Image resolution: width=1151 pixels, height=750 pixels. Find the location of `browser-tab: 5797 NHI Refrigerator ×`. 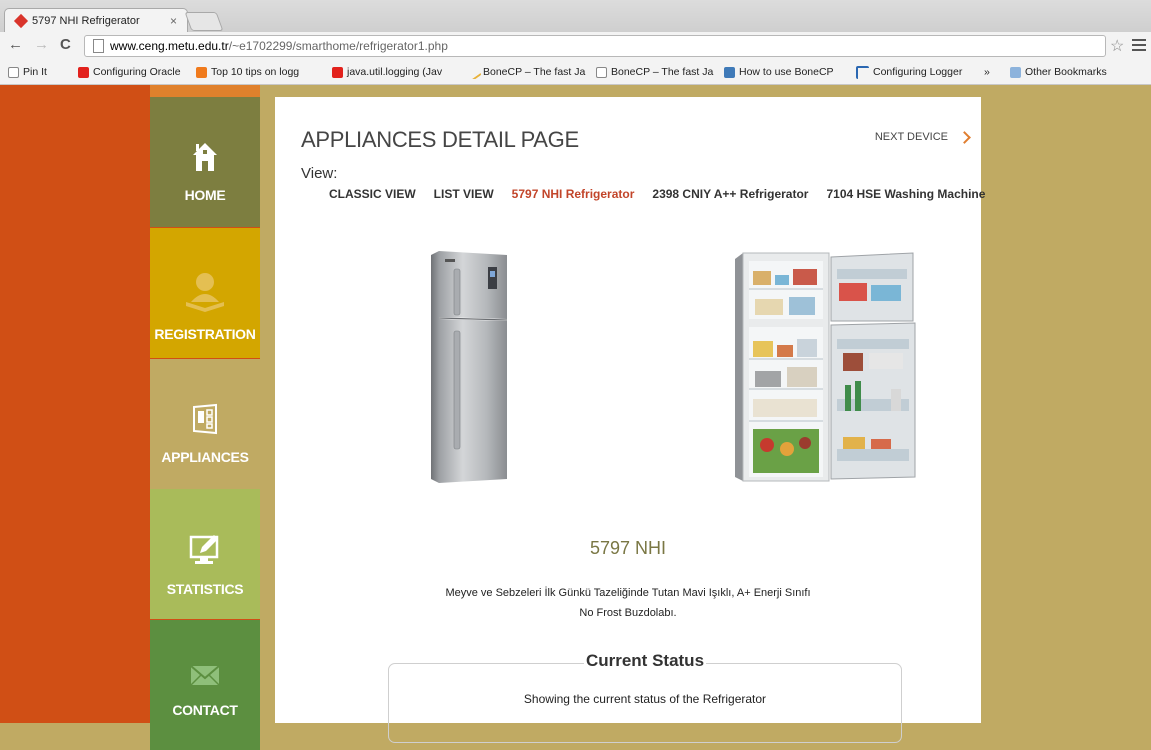

browser-tab: 5797 NHI Refrigerator × is located at coordinates (96, 20).